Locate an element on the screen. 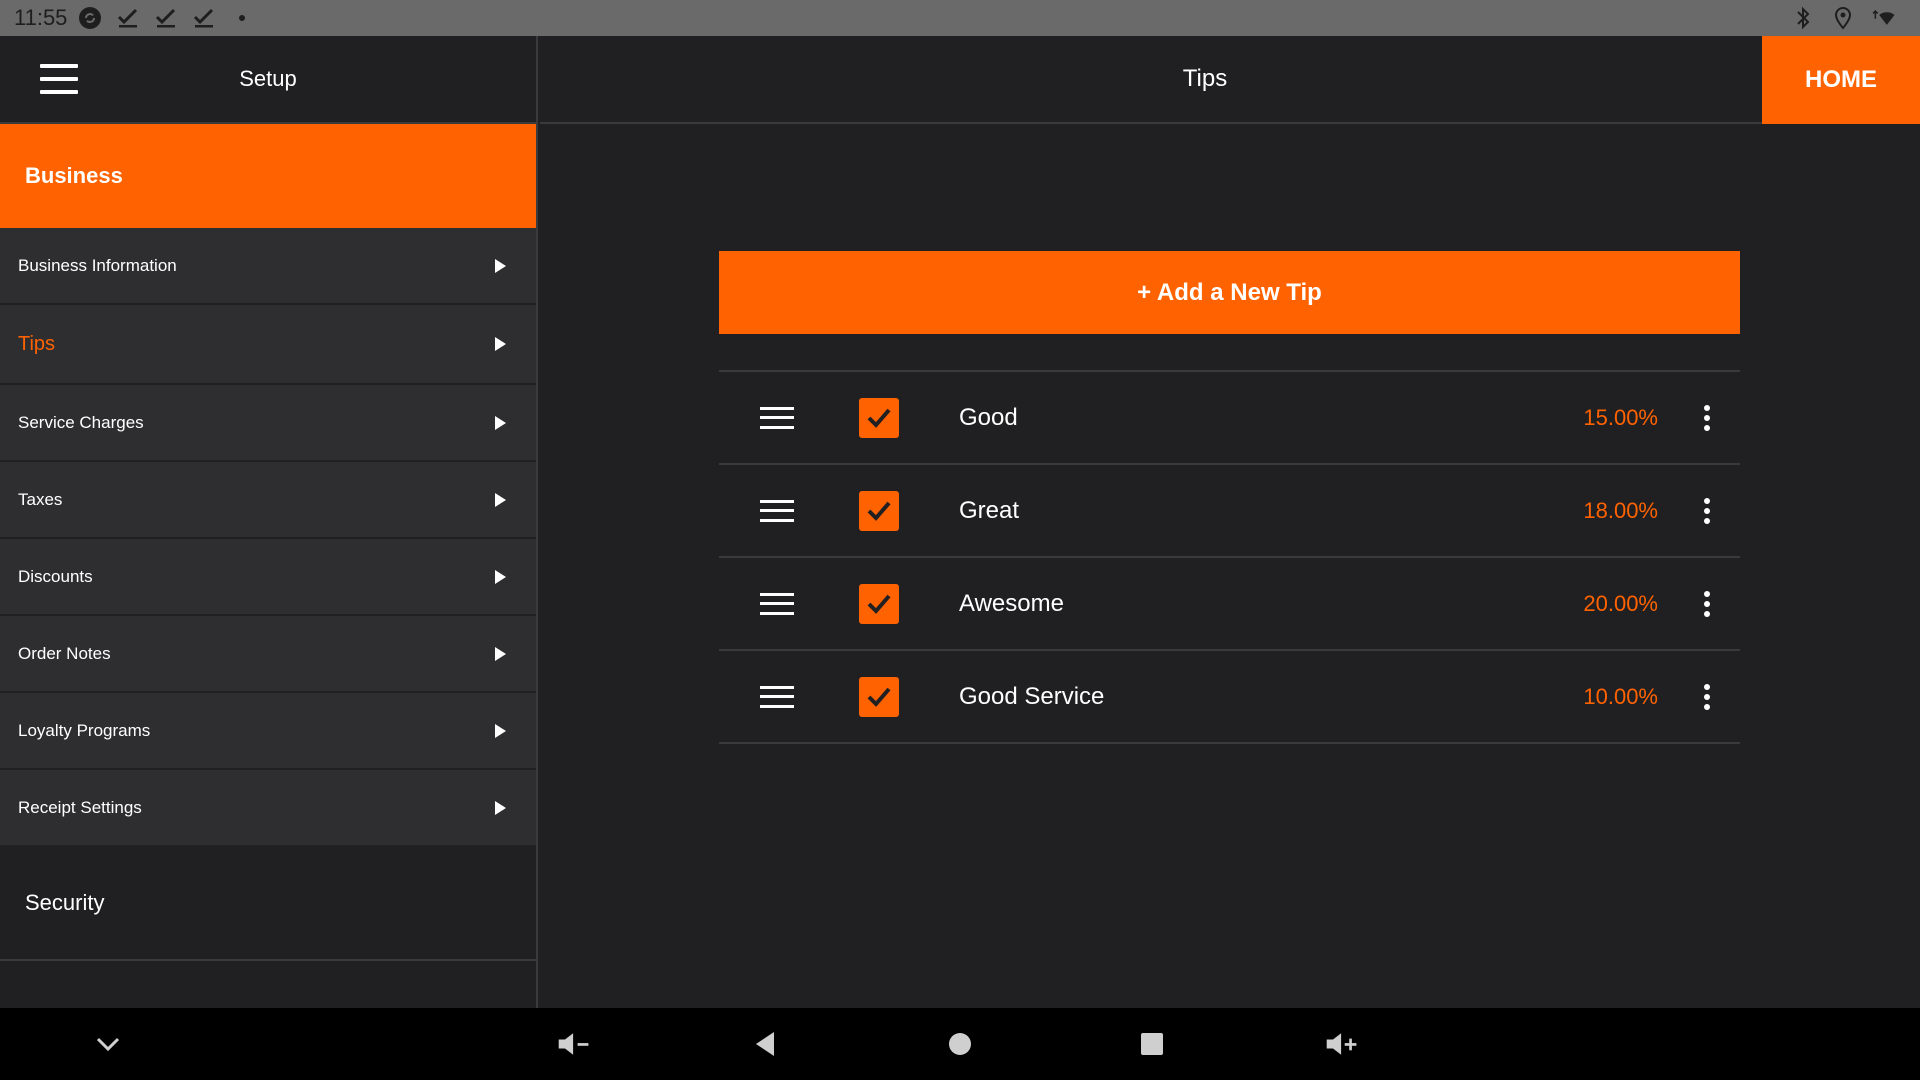  home-icon is located at coordinates (960, 1044).